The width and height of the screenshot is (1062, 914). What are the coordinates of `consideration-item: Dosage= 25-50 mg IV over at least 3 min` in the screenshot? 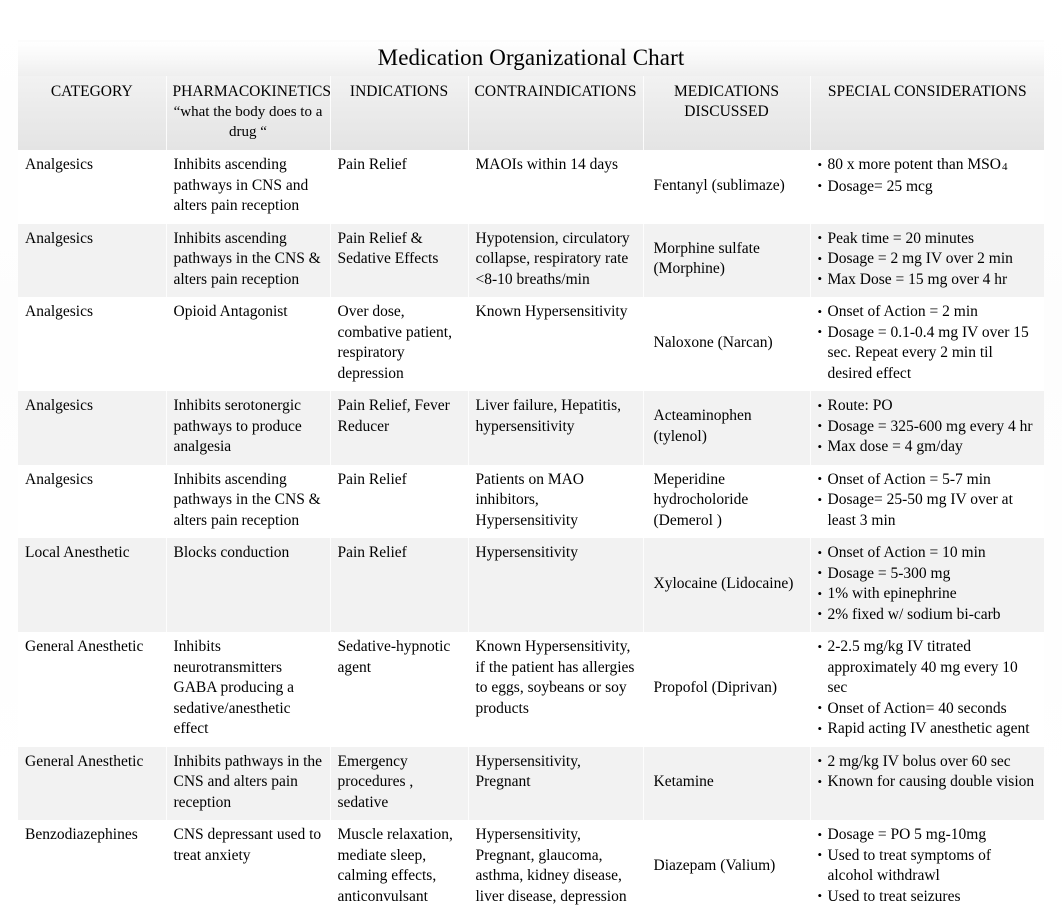 It's located at (928, 510).